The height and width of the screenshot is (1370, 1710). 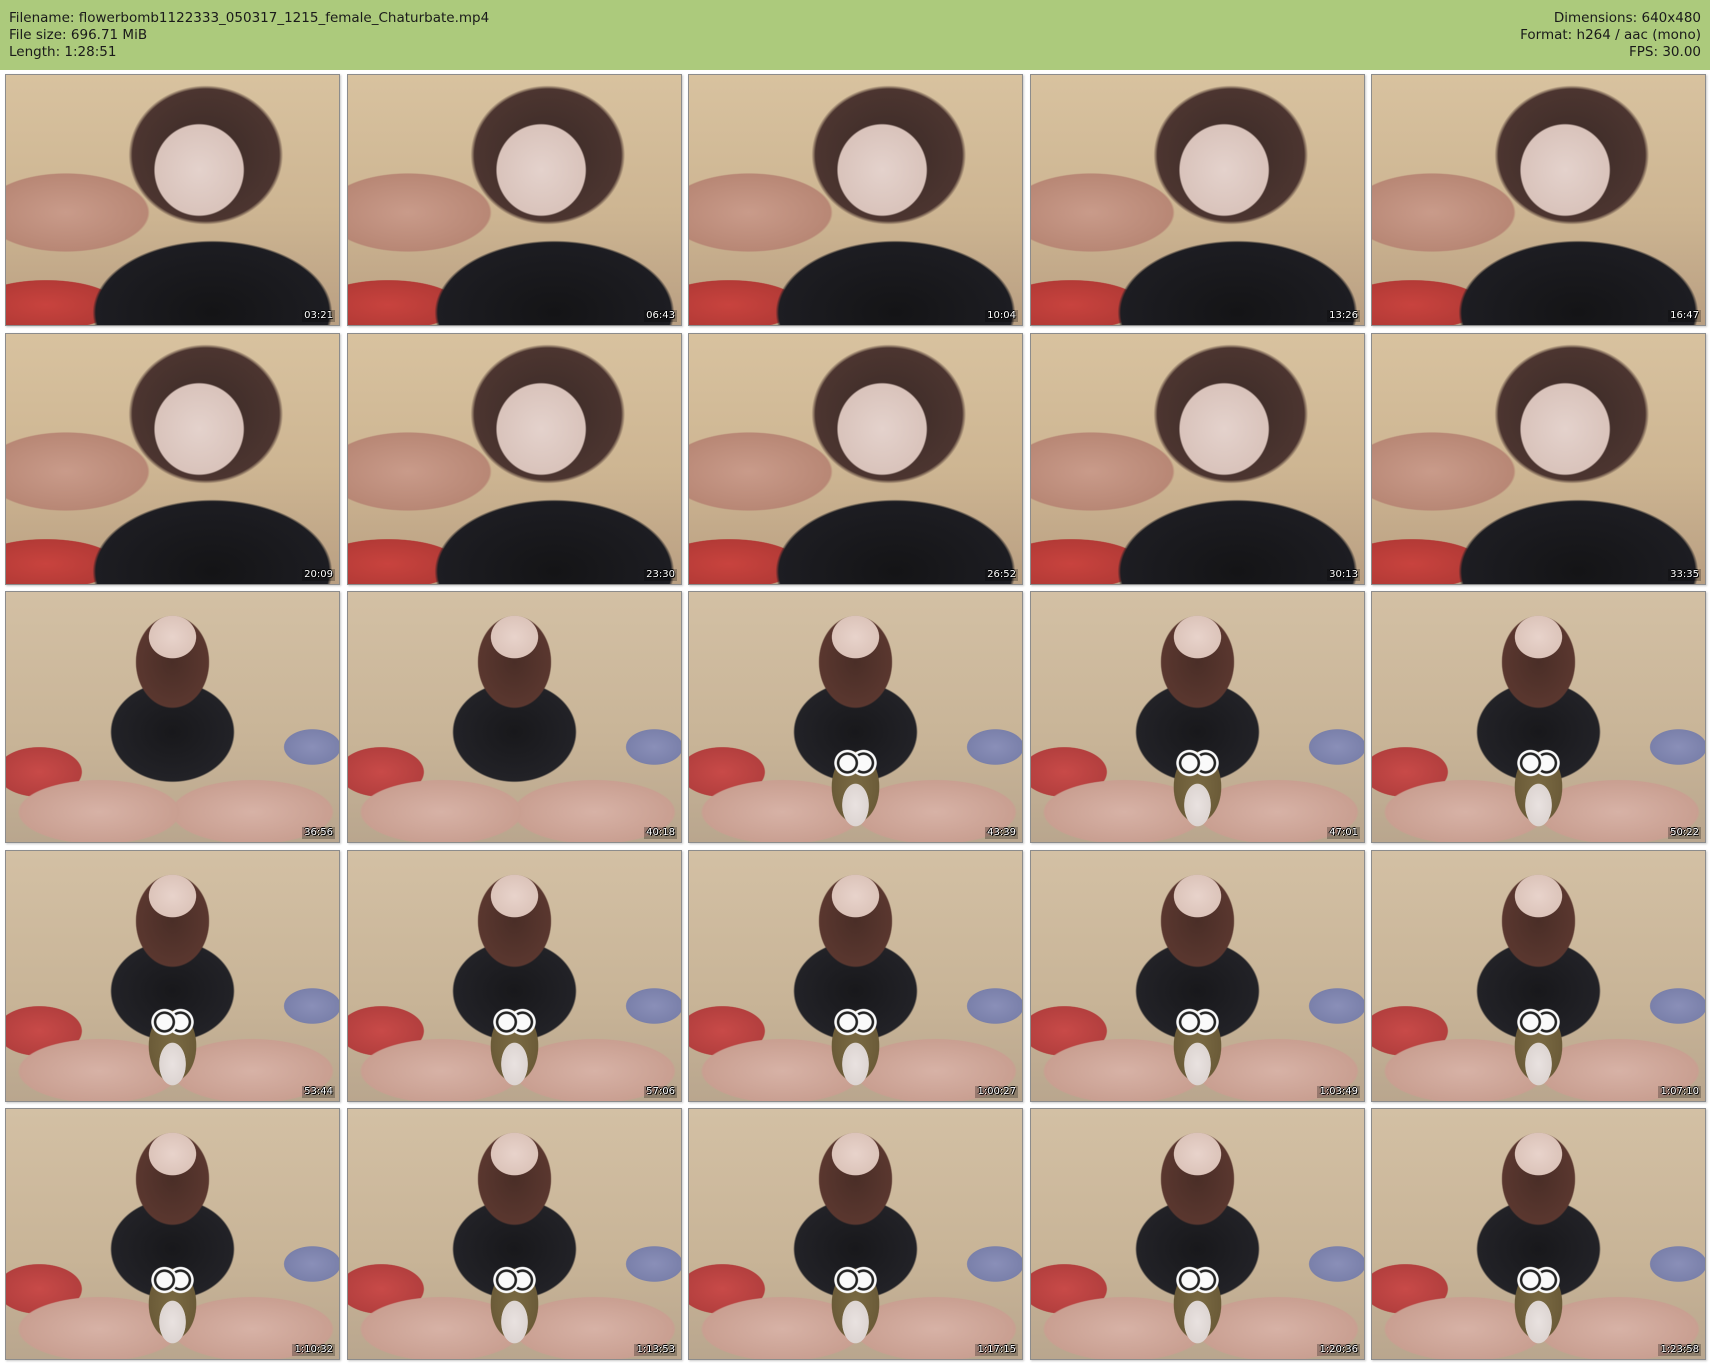 I want to click on video-thumbnail: 16:47, so click(x=1538, y=200).